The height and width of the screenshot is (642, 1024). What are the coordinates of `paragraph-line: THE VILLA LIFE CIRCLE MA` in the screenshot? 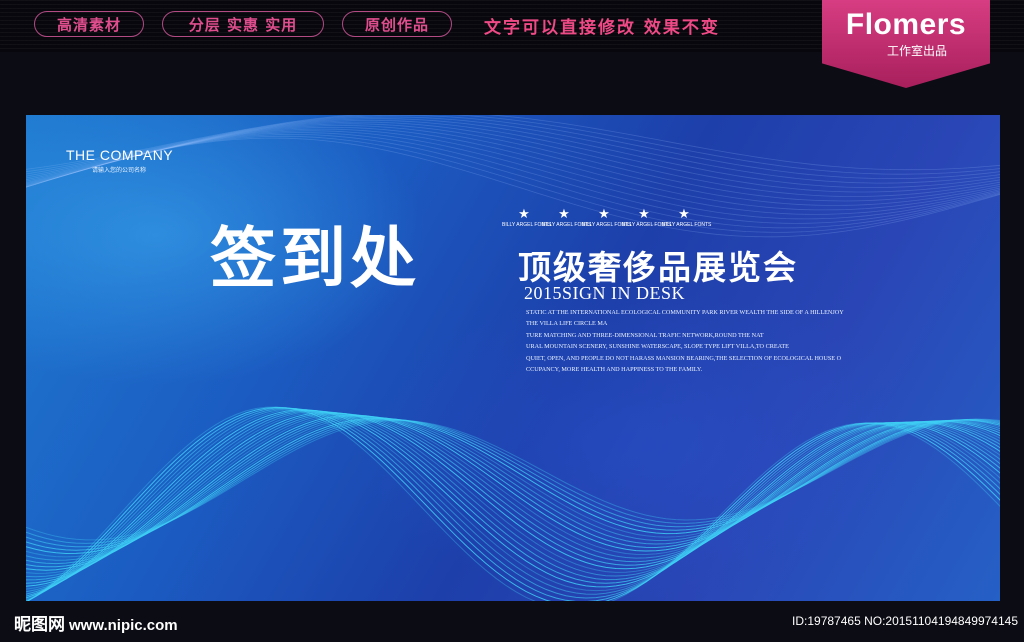 It's located at (567, 324).